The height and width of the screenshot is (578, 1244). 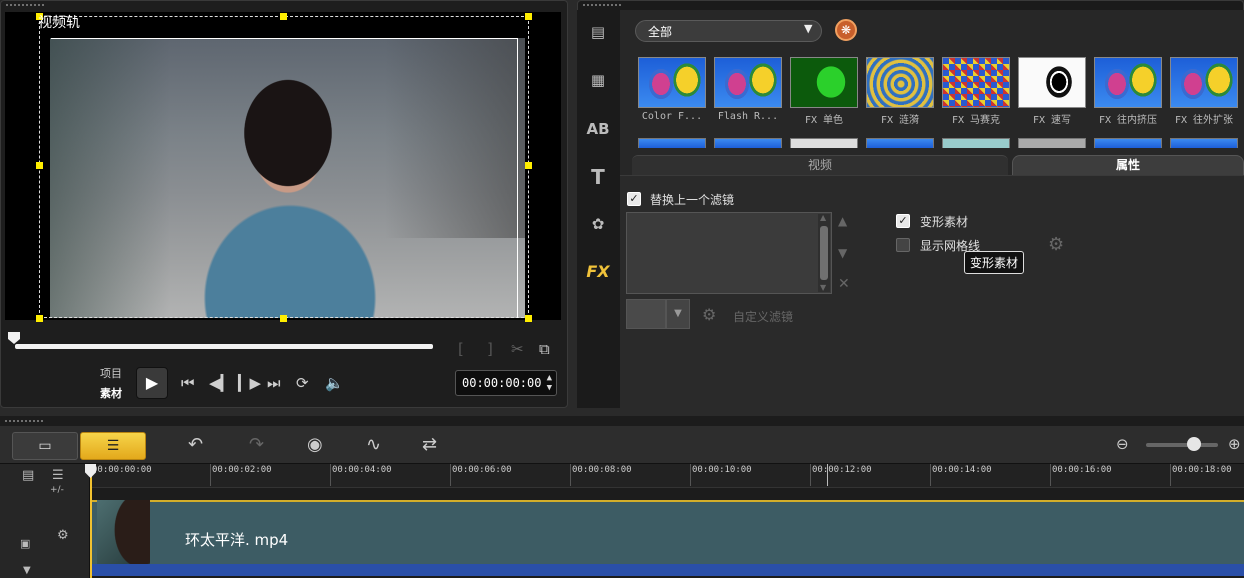 What do you see at coordinates (748, 82) in the screenshot?
I see `filter-thumb-flash-r` at bounding box center [748, 82].